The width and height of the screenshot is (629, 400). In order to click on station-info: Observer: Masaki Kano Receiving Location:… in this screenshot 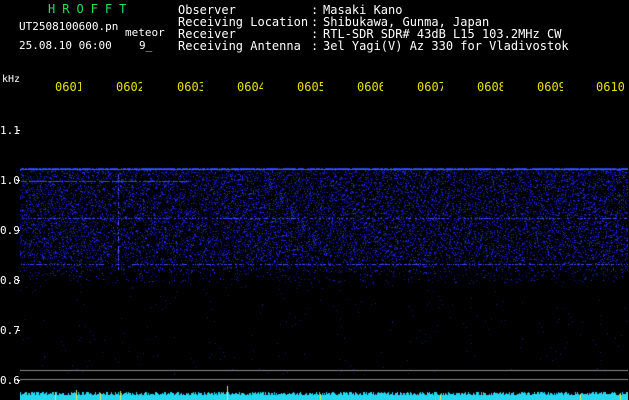, I will do `click(373, 28)`.